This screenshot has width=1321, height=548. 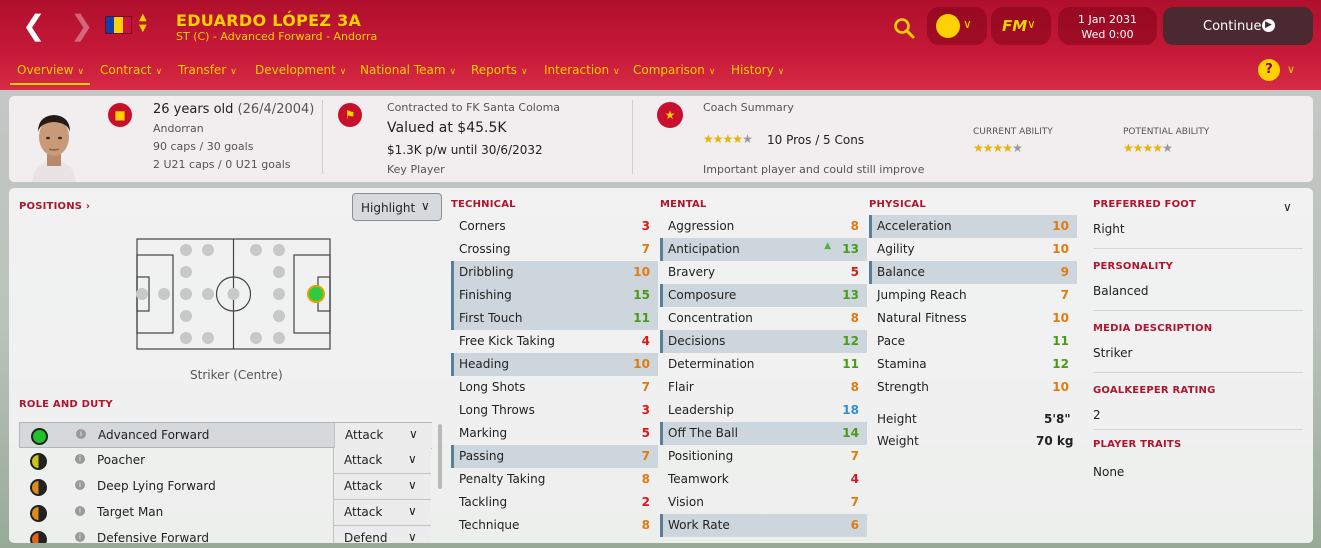 I want to click on attribute-row: Corners 3, so click(x=554, y=226).